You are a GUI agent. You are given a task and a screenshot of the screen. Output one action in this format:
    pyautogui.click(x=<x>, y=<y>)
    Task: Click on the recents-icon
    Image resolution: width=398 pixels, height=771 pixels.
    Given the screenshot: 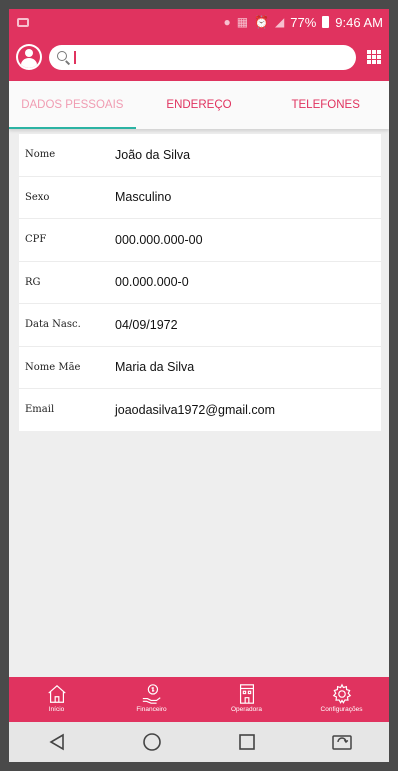 What is the action you would take?
    pyautogui.click(x=246, y=742)
    